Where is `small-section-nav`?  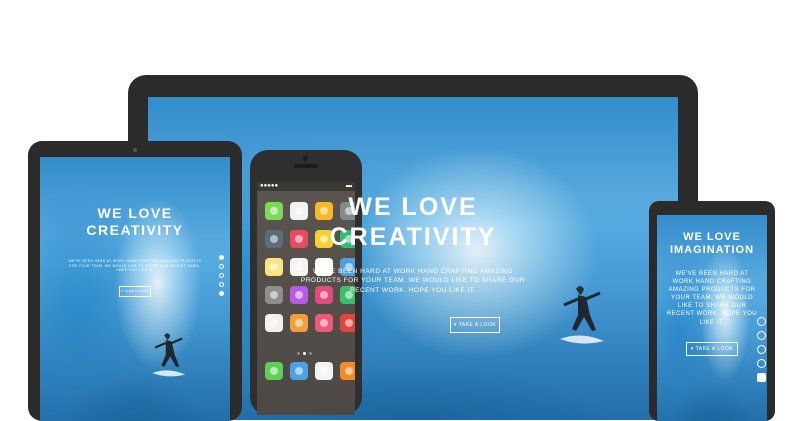
small-section-nav is located at coordinates (761, 349).